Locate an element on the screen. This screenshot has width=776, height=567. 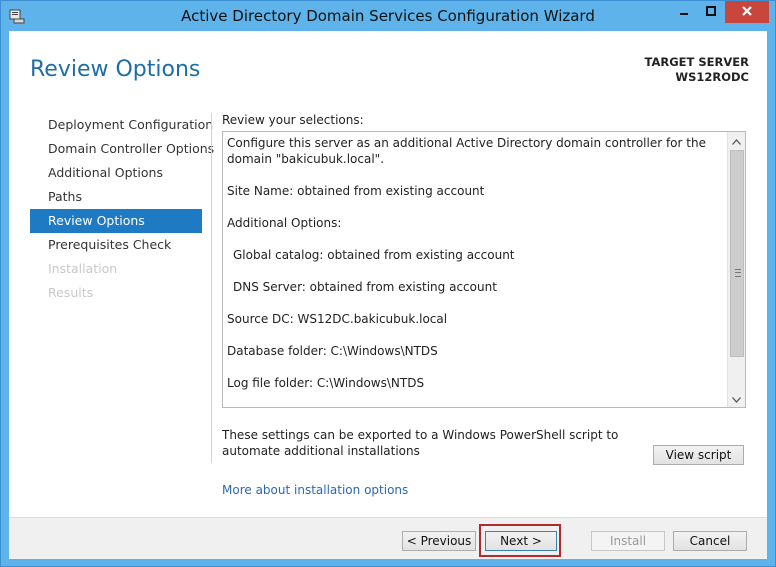
nav-item-review-options: Review Options is located at coordinates (116, 221).